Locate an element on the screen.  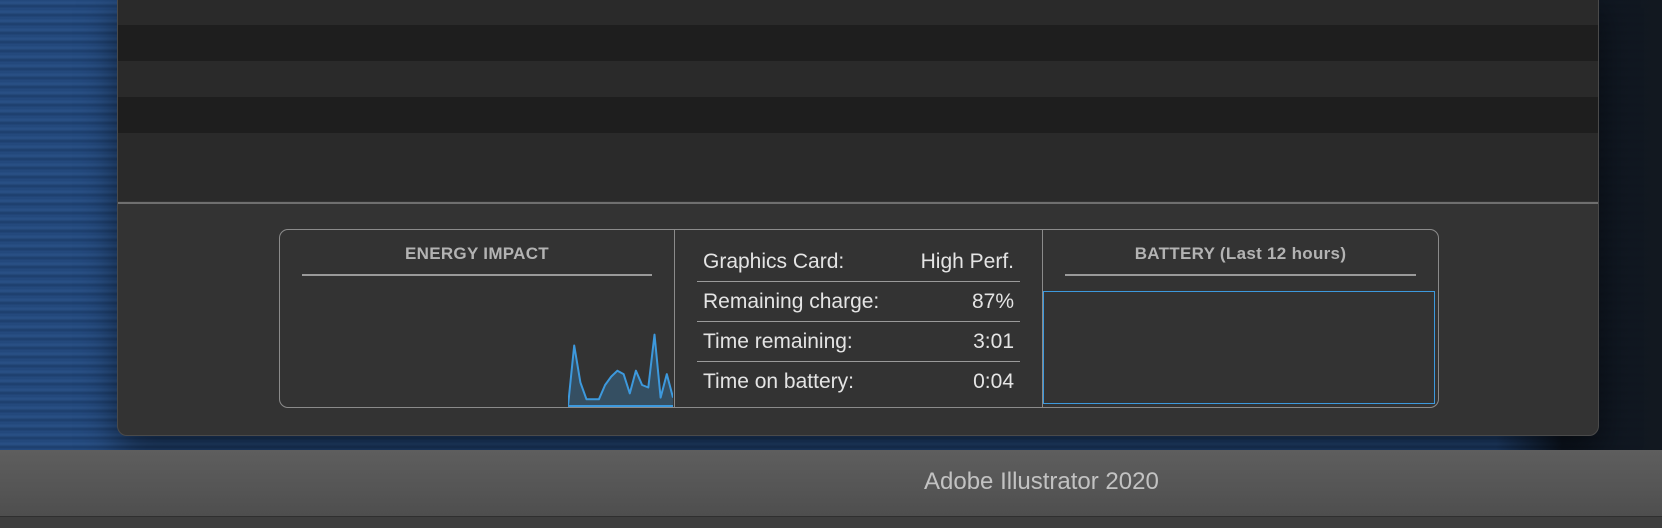
energy-impact-title: ENERGY IMPACT is located at coordinates (476, 253).